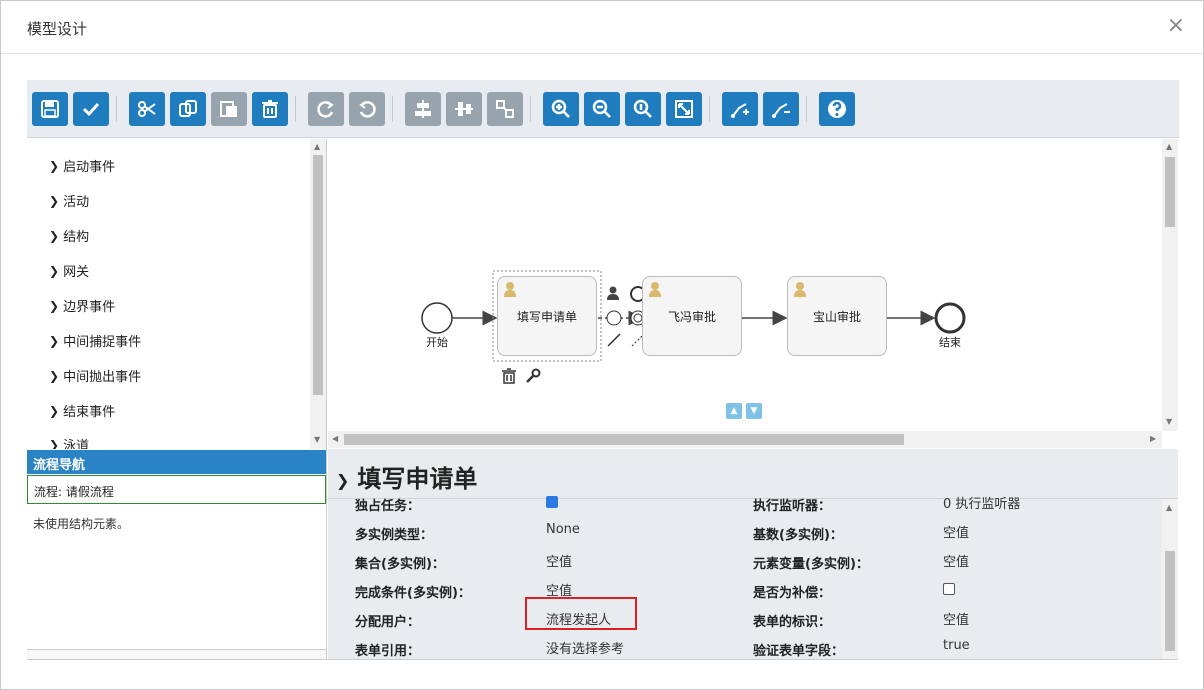  I want to click on zoom-out-button, so click(602, 109).